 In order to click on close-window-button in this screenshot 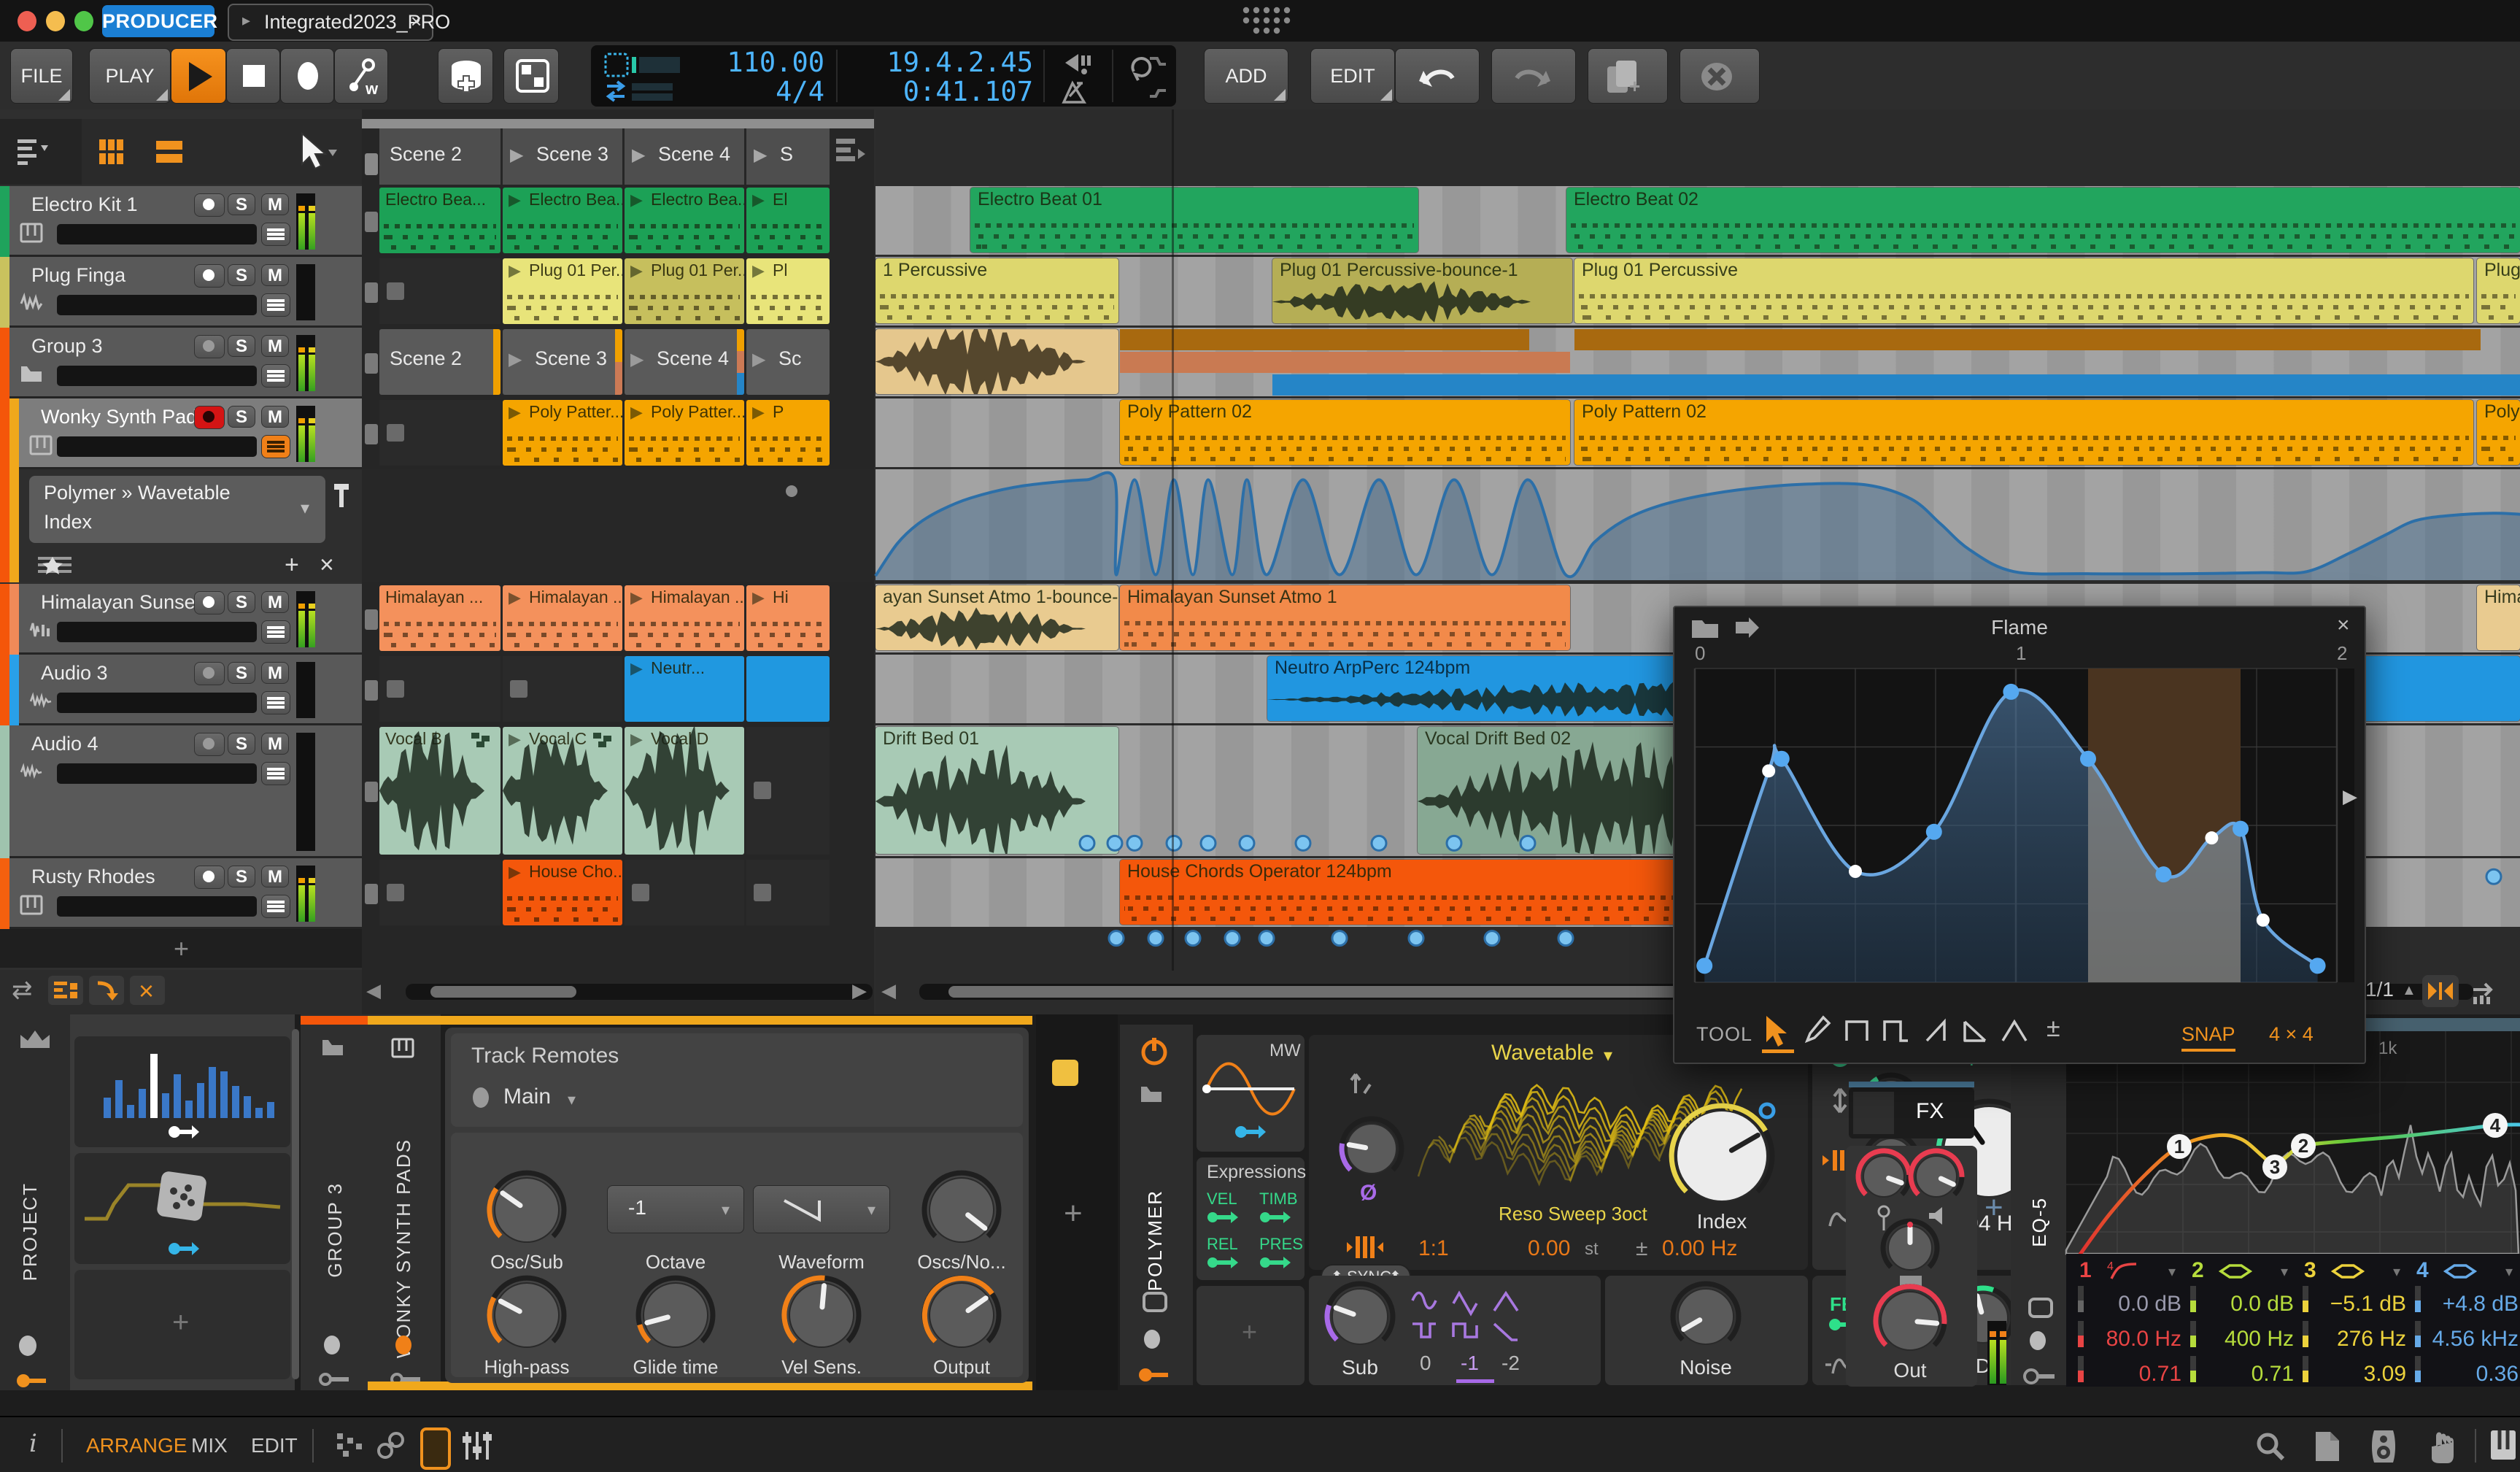, I will do `click(27, 21)`.